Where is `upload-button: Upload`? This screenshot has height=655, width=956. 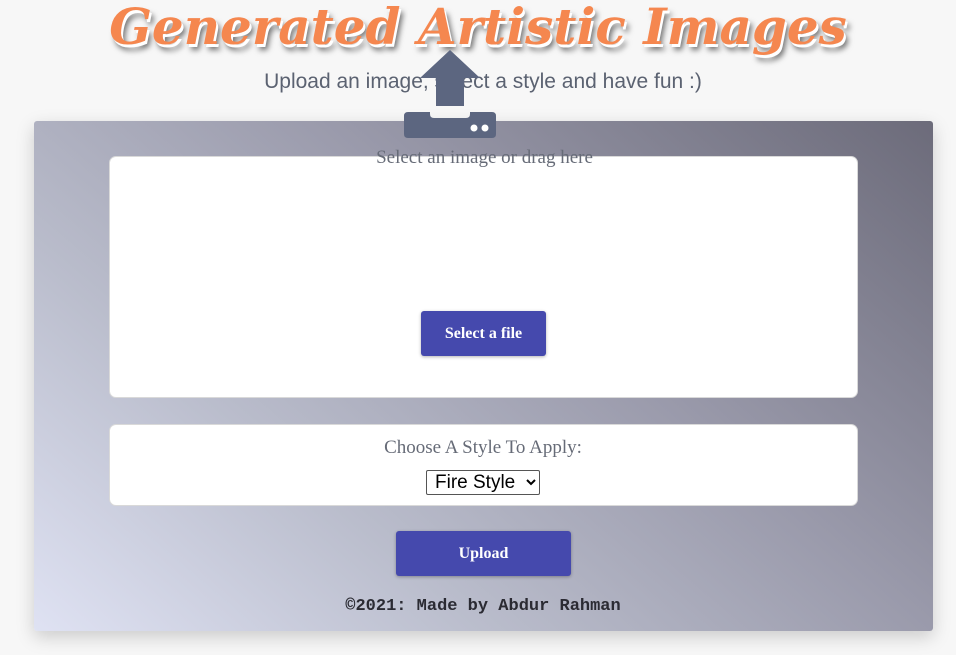 upload-button: Upload is located at coordinates (483, 553).